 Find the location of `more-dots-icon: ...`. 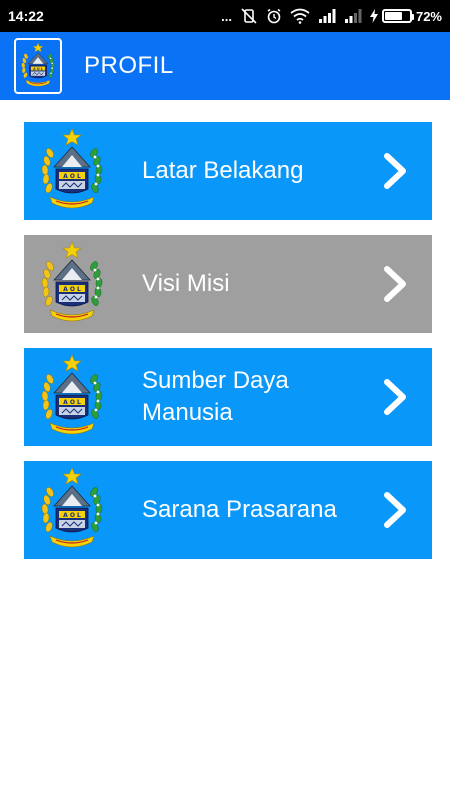

more-dots-icon: ... is located at coordinates (226, 16).